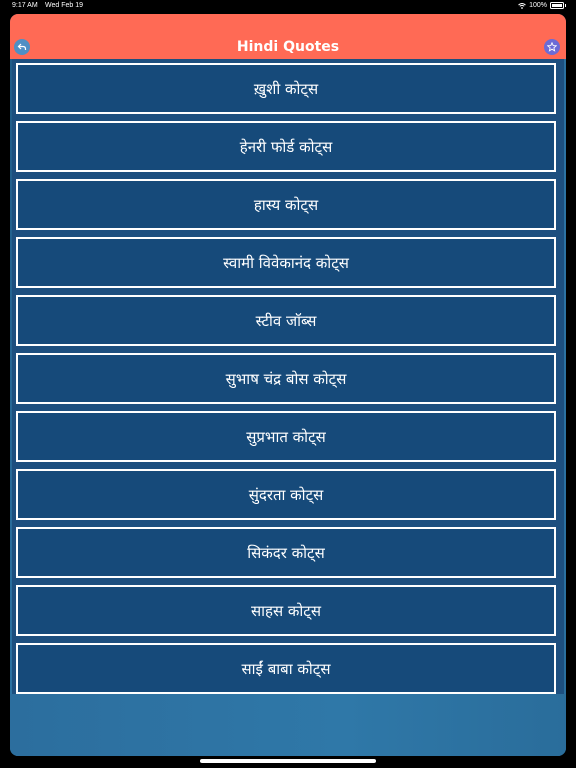 Image resolution: width=576 pixels, height=768 pixels. I want to click on list-item-2: हास्य कोट्स, so click(286, 204).